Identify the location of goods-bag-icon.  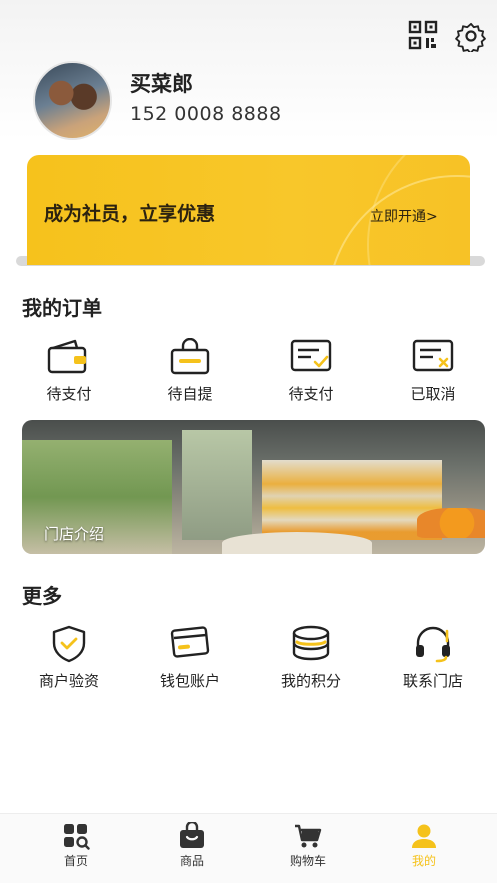
(192, 835).